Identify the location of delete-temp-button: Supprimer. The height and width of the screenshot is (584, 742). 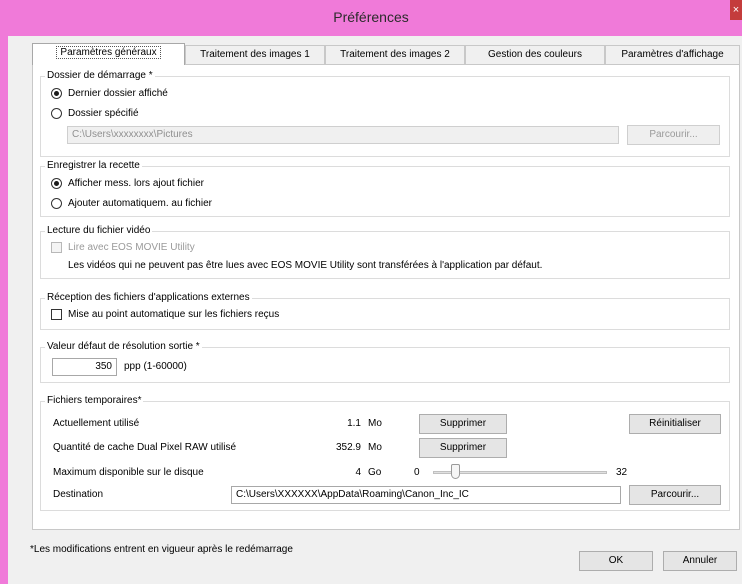
(463, 424).